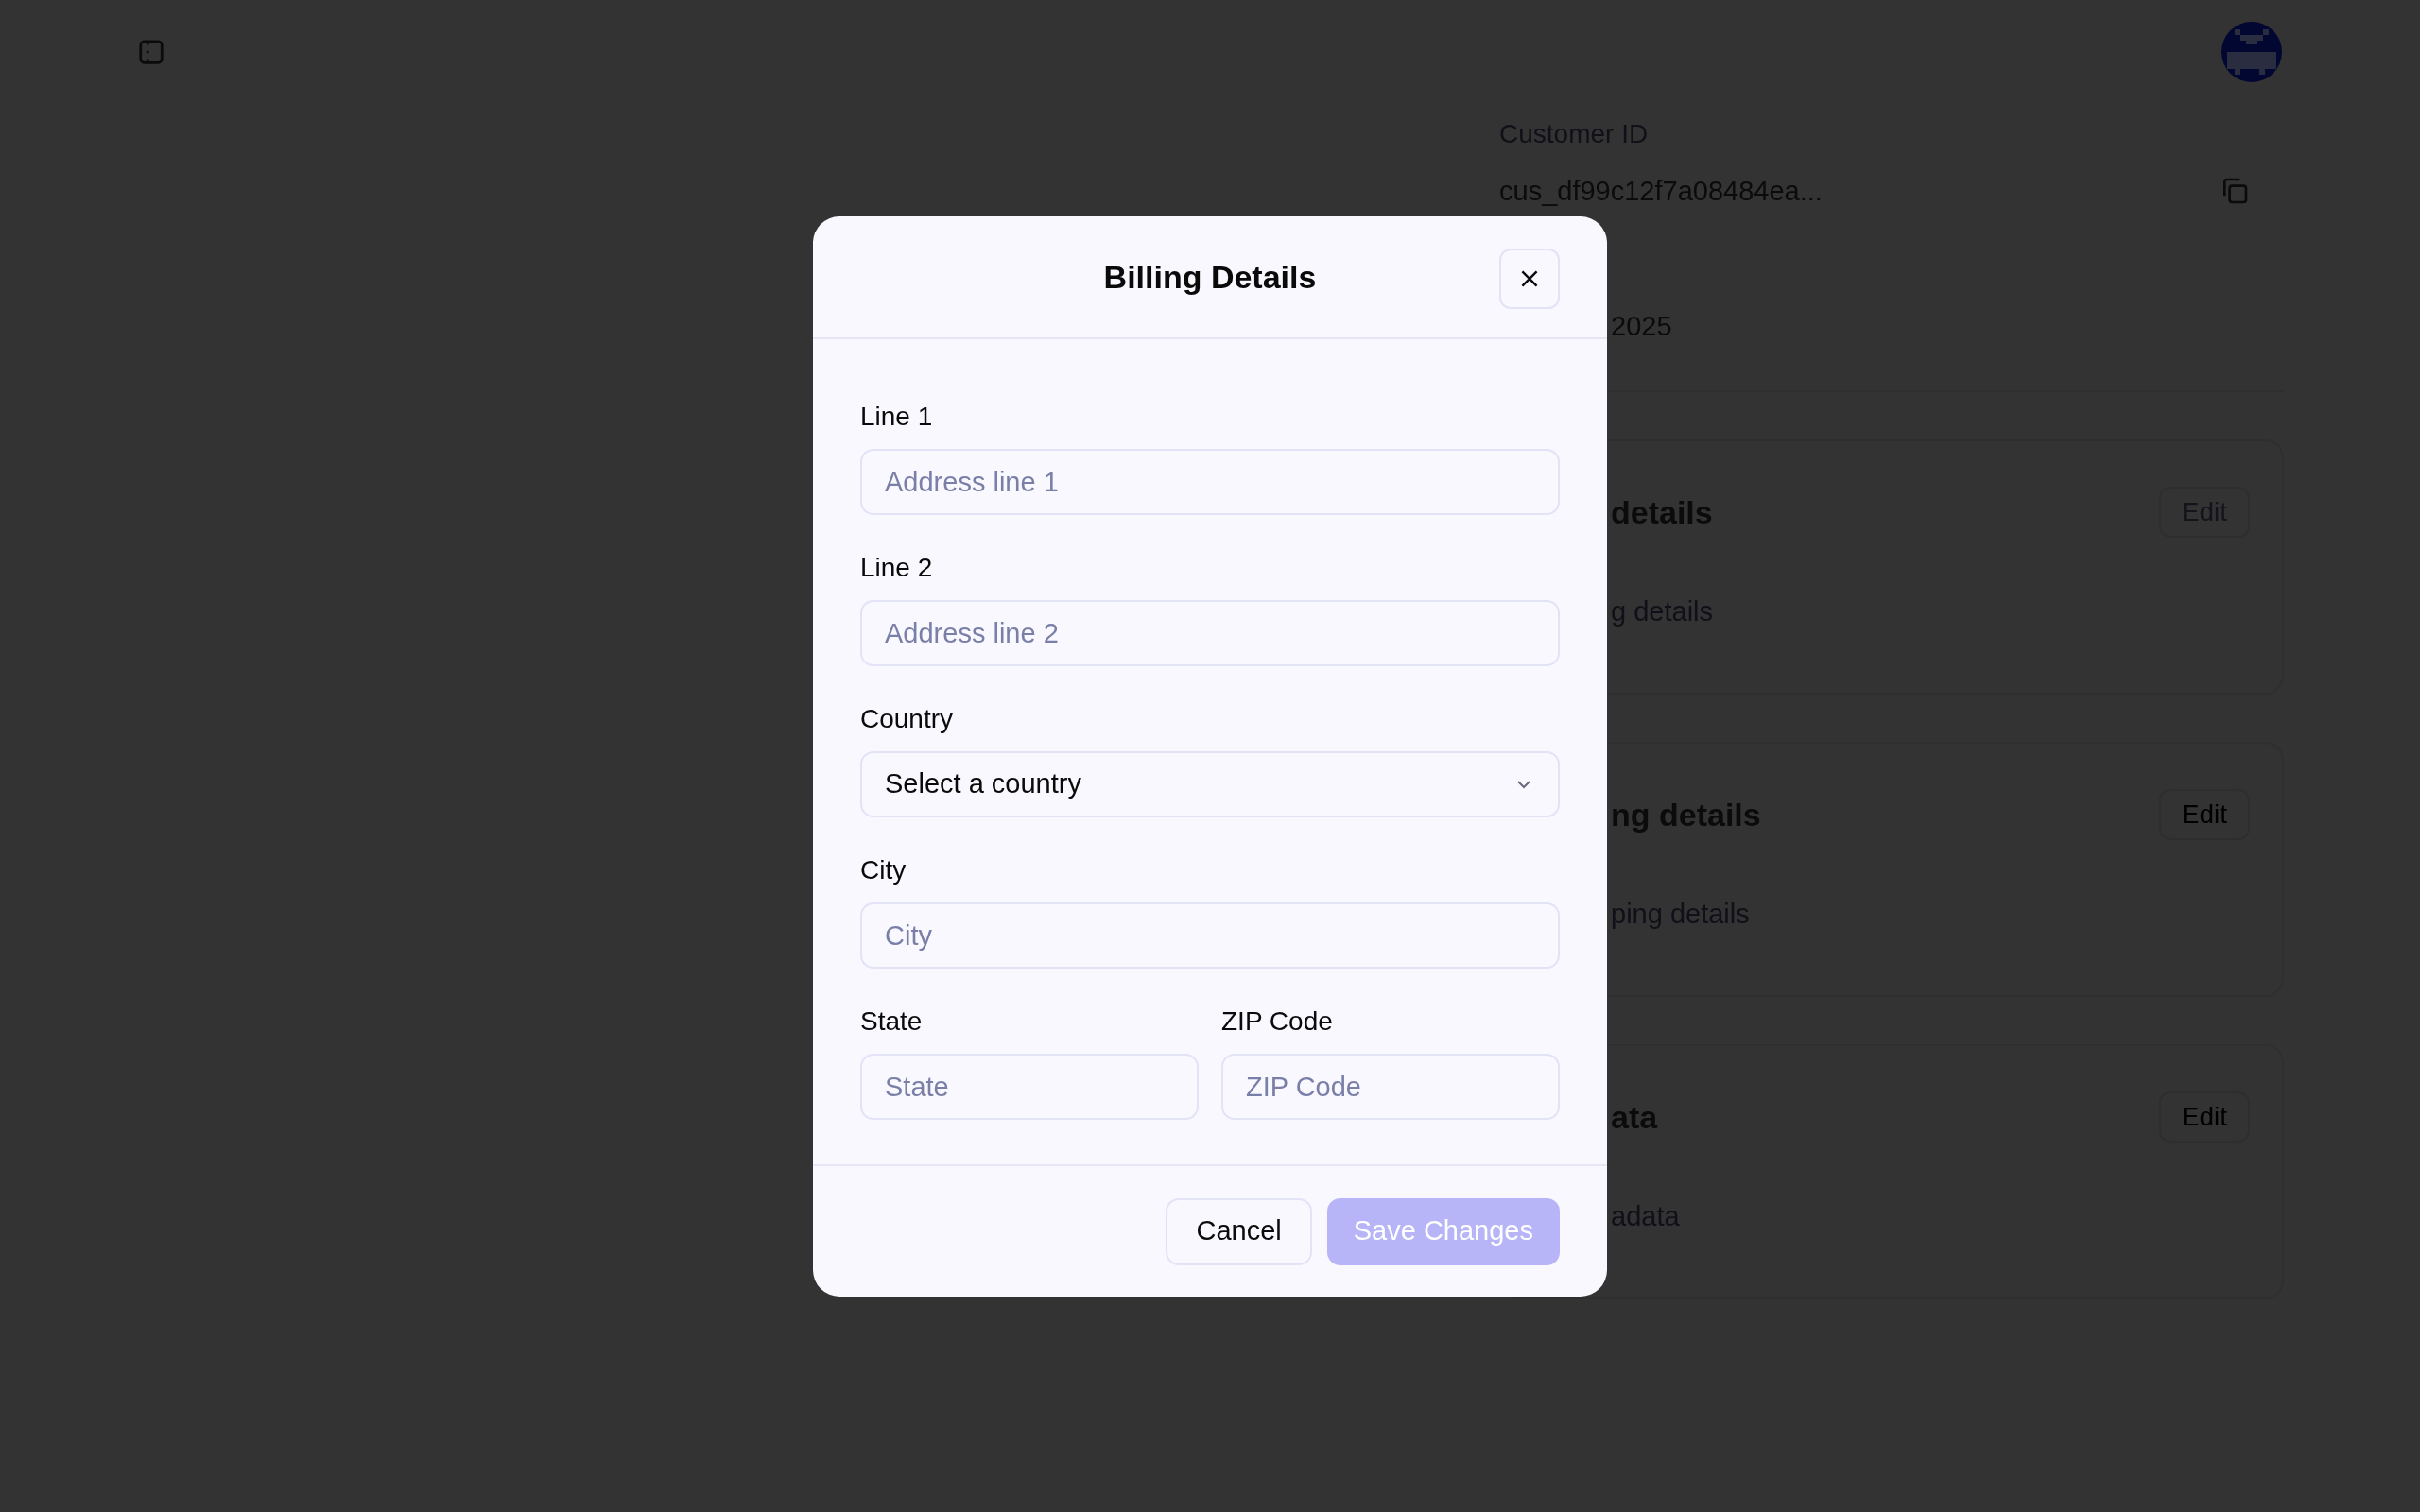 The image size is (2420, 1512). What do you see at coordinates (1029, 1087) in the screenshot?
I see `input-field: State` at bounding box center [1029, 1087].